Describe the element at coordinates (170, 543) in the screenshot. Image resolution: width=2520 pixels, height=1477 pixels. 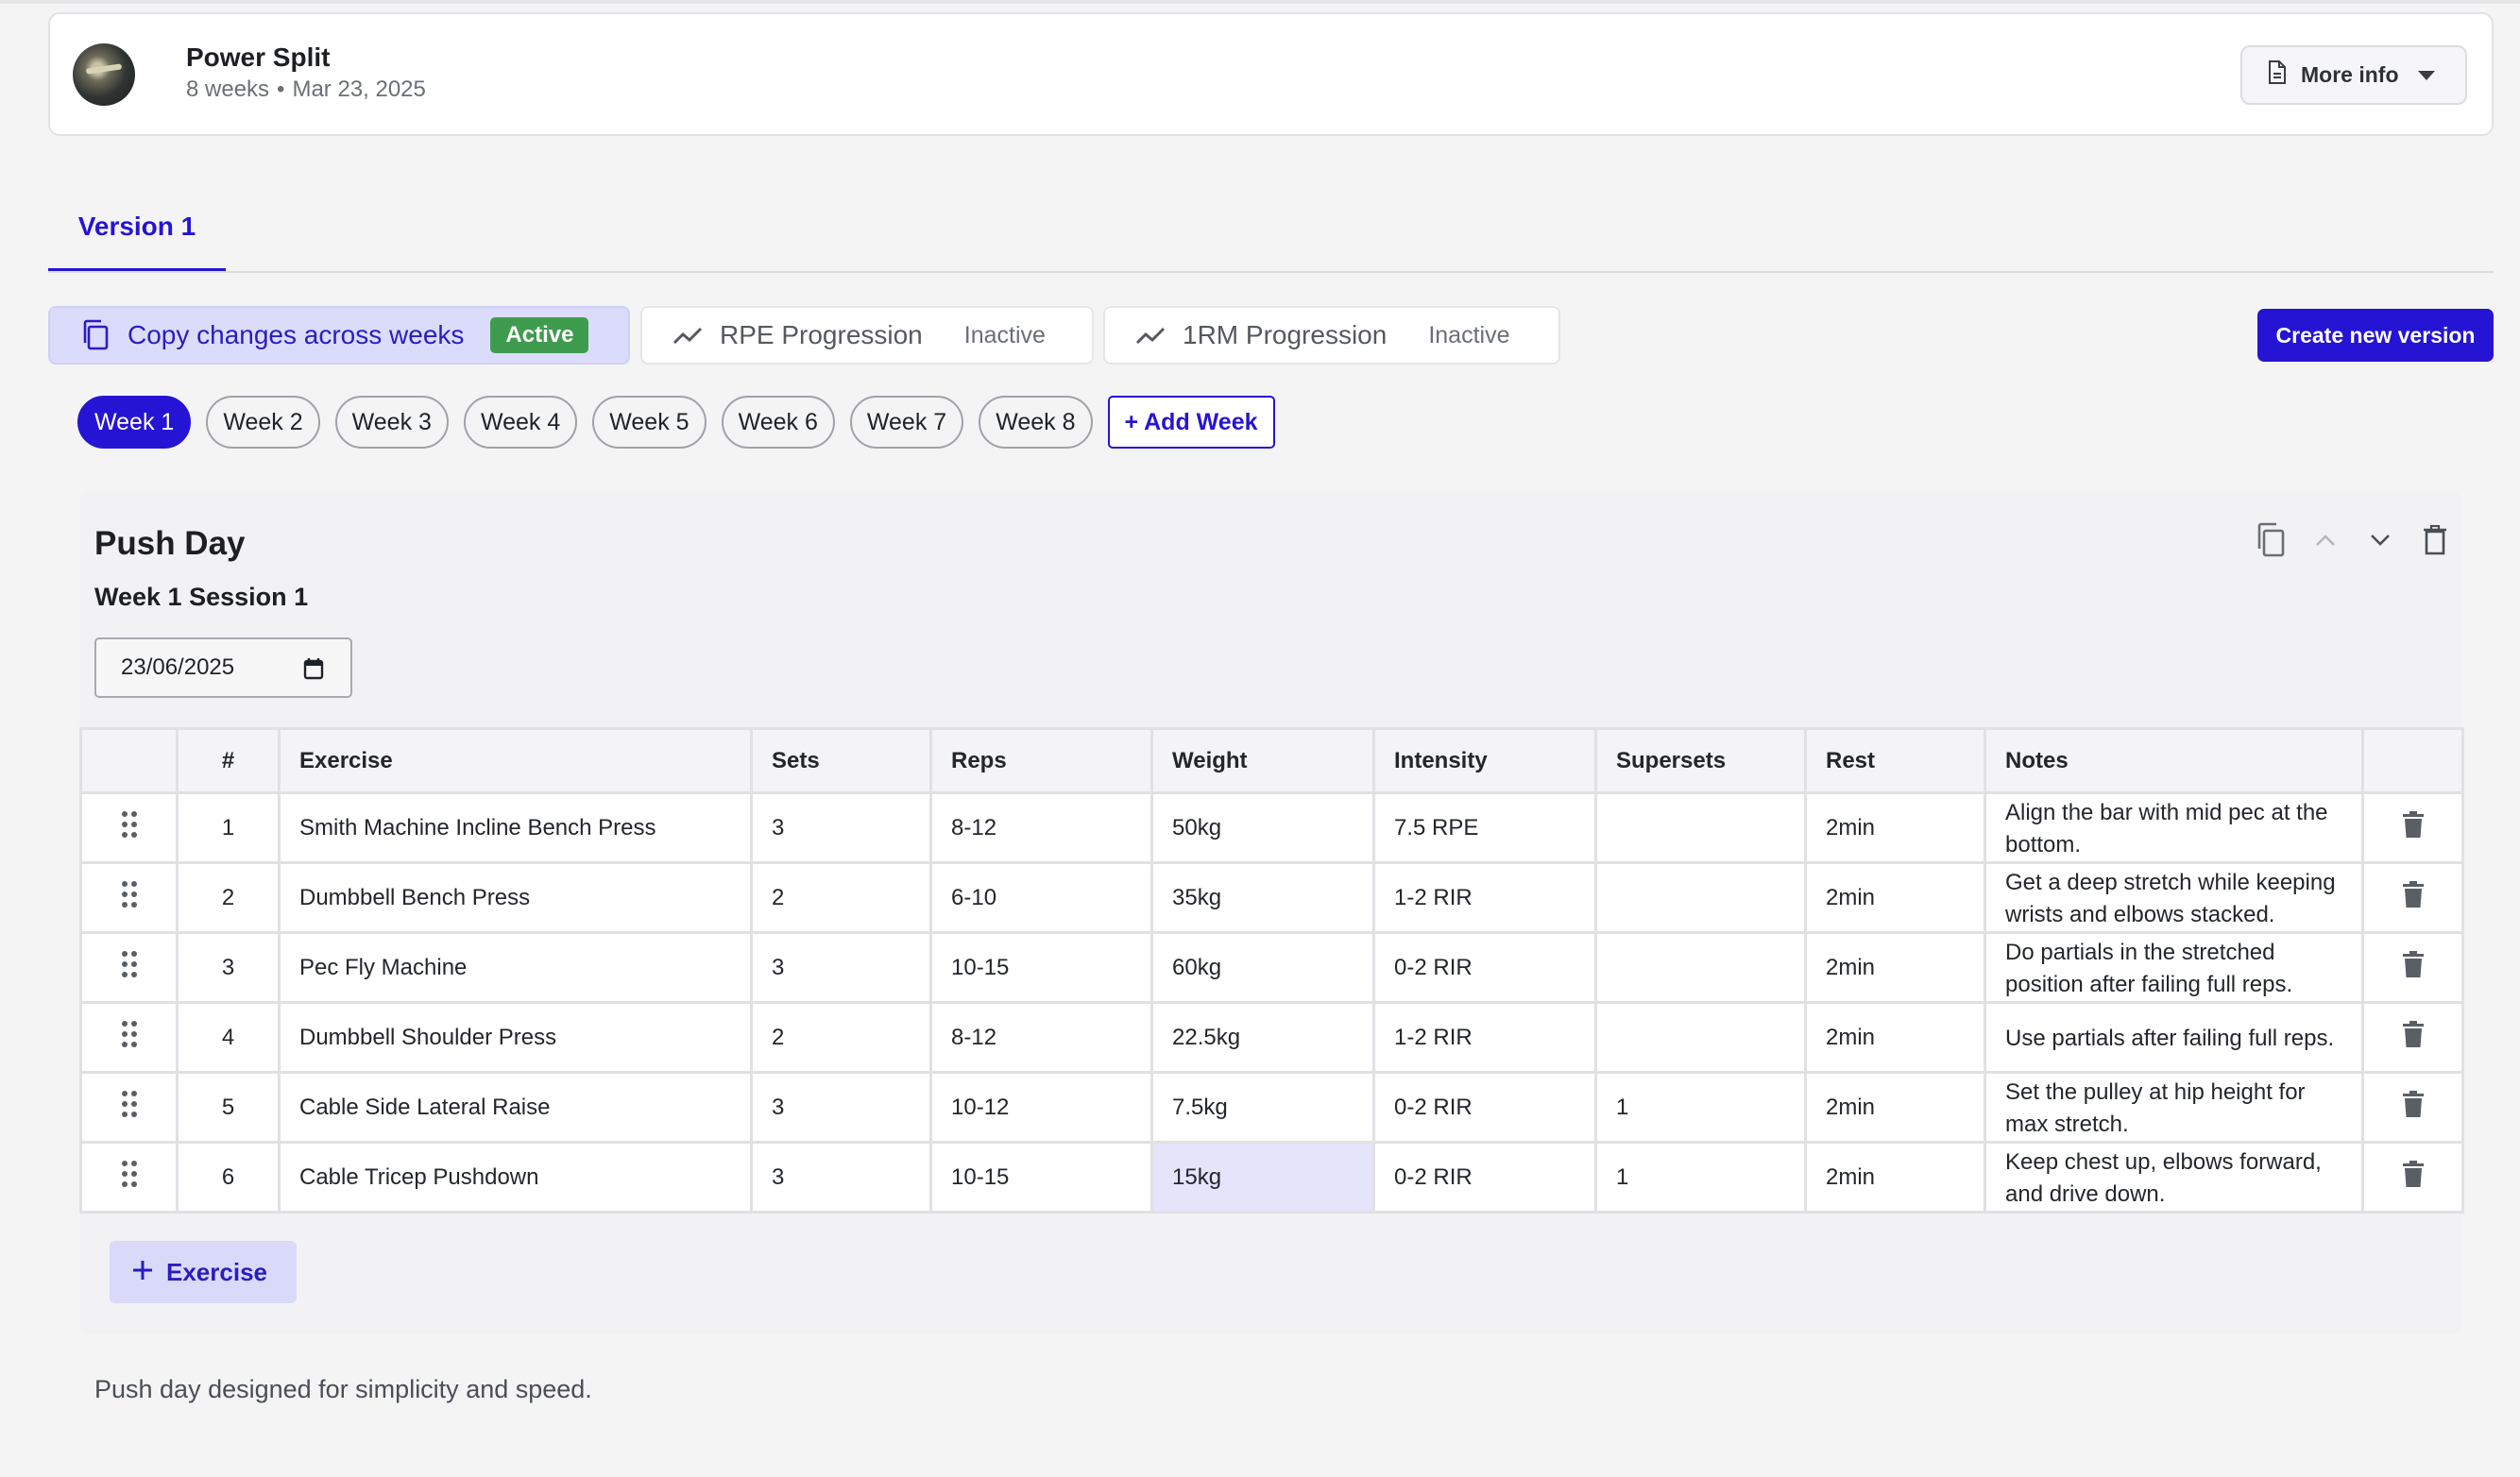
I see `day-title: Push Day` at that location.